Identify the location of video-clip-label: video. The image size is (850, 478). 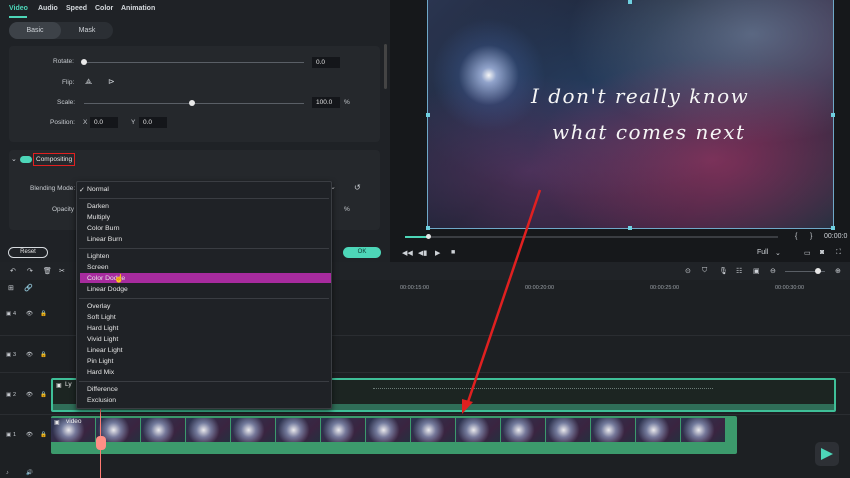
(74, 421).